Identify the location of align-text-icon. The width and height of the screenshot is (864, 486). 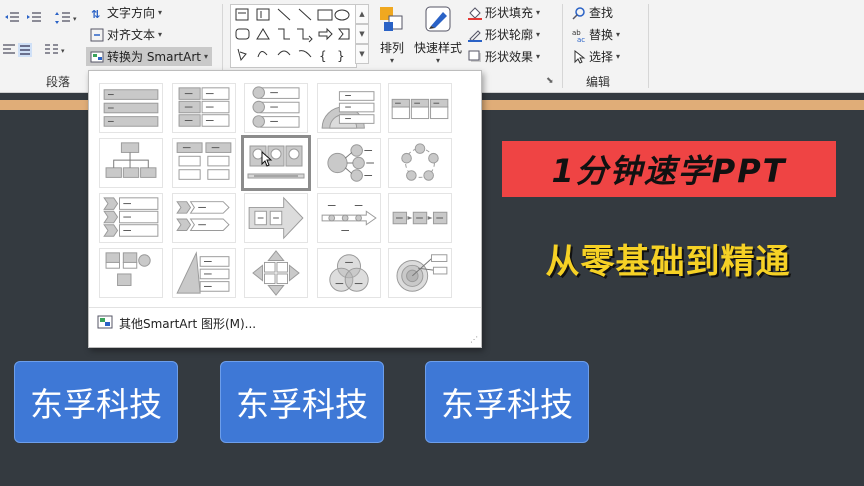
(97, 35).